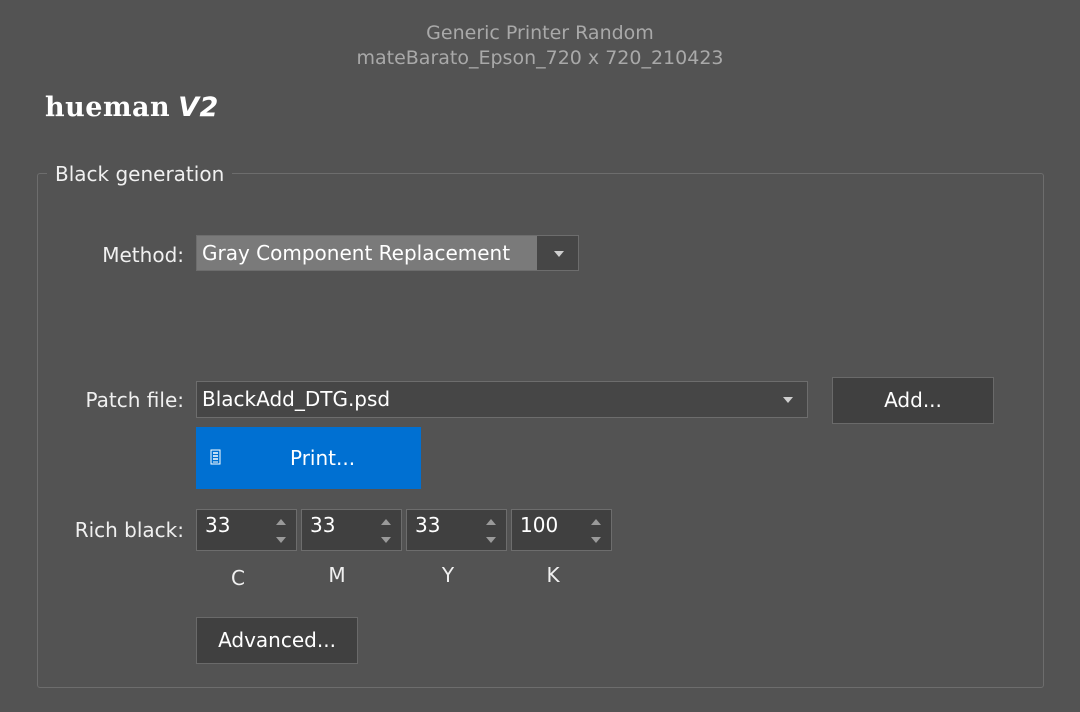  I want to click on patch-file-label: Patch file:, so click(135, 400).